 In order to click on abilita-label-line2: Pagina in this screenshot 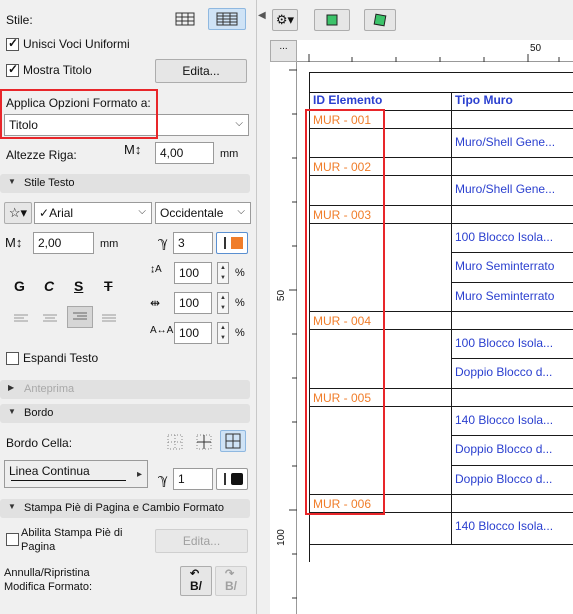, I will do `click(38, 547)`.